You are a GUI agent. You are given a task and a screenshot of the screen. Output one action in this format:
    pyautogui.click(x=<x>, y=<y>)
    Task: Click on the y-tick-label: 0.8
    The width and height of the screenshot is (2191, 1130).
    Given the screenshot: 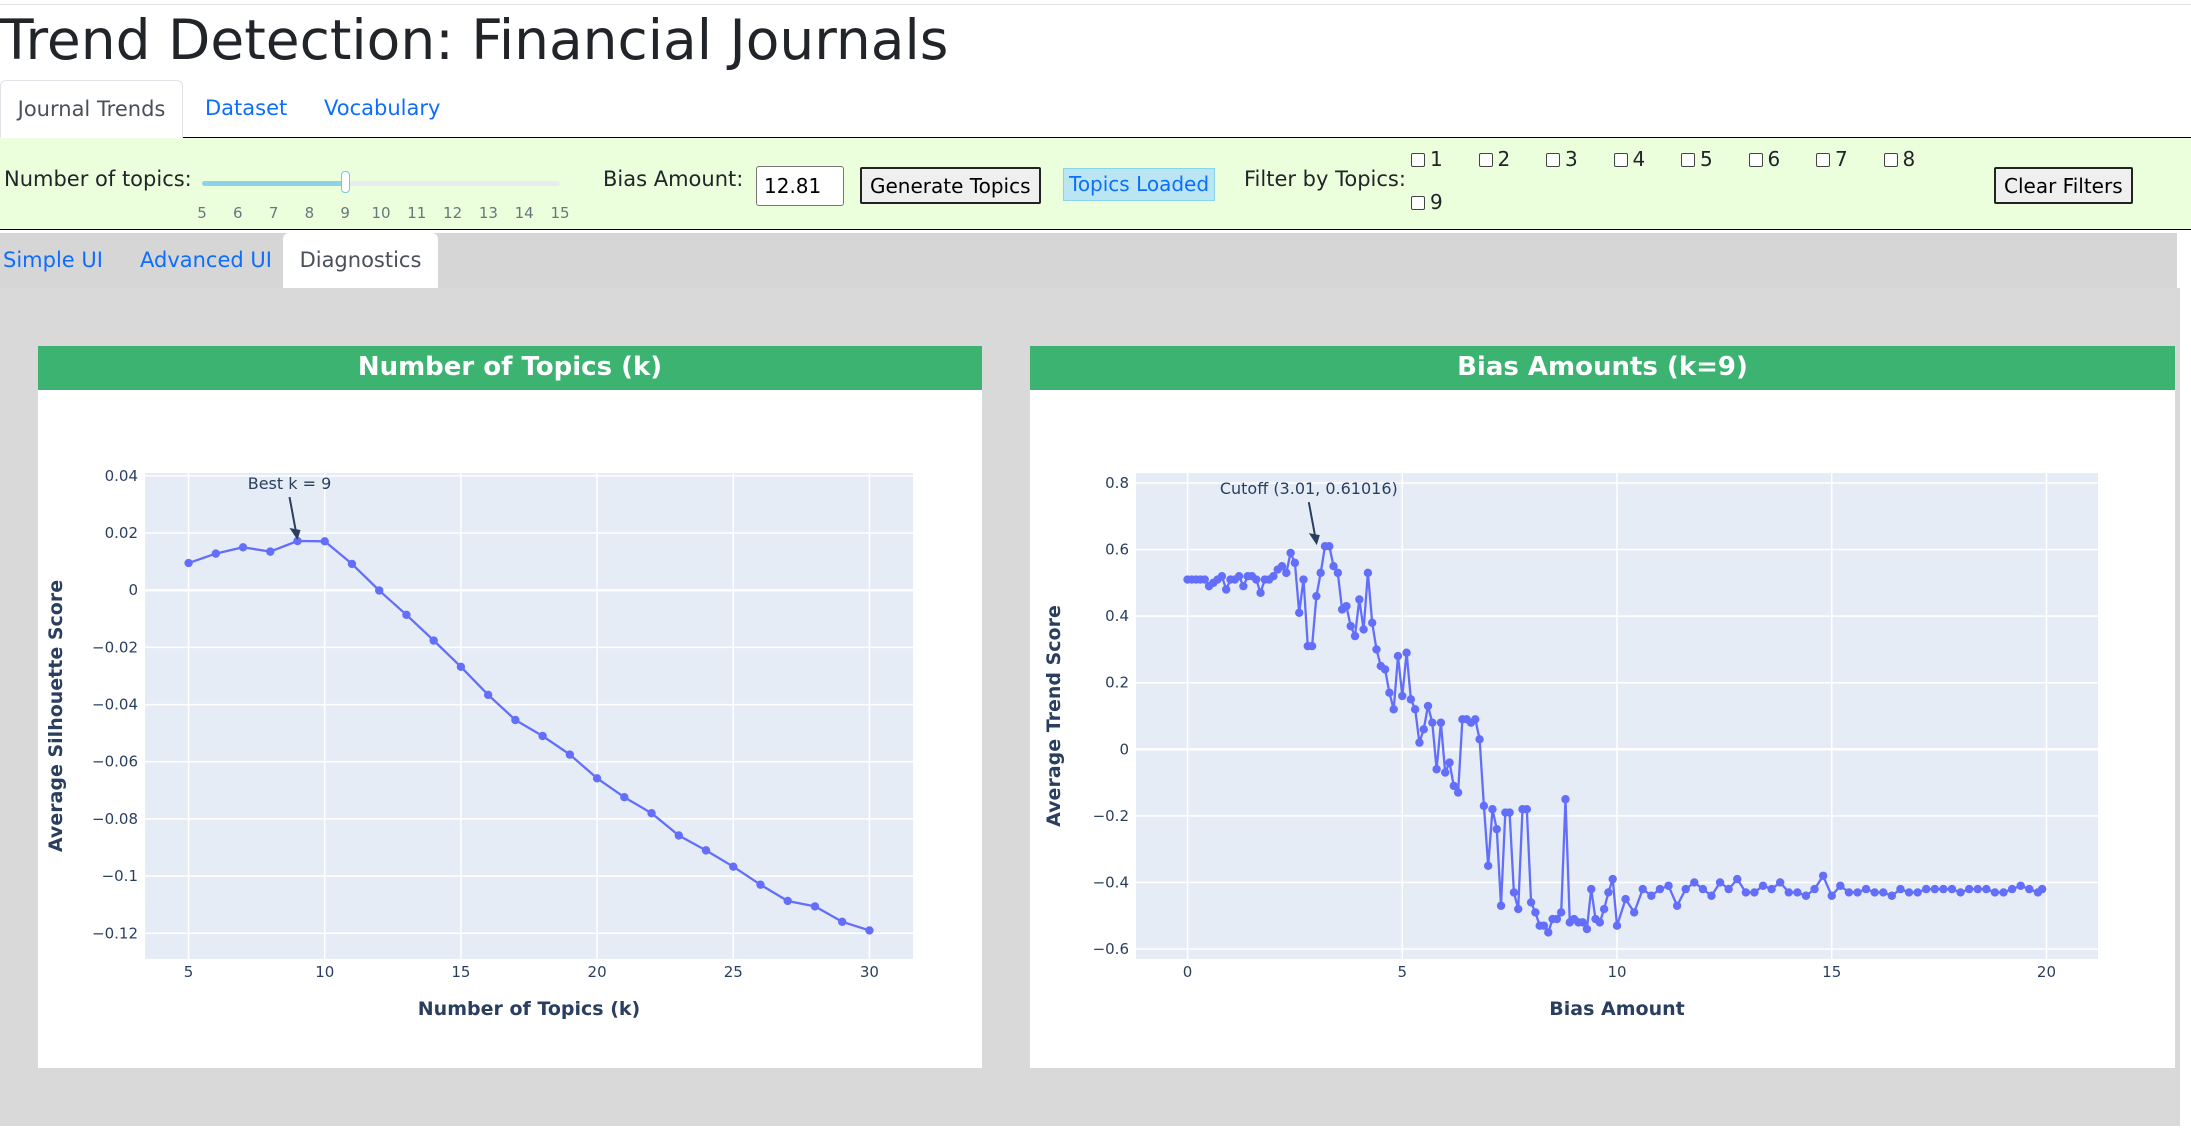 What is the action you would take?
    pyautogui.click(x=1117, y=483)
    